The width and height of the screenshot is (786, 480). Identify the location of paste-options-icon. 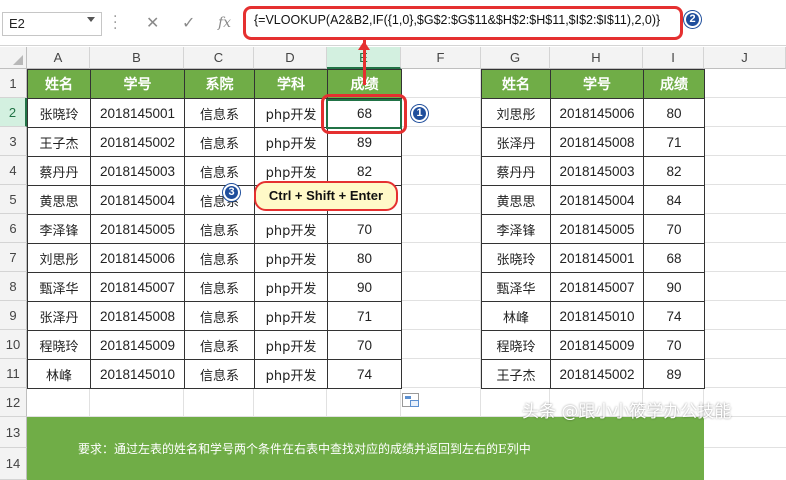
(410, 400).